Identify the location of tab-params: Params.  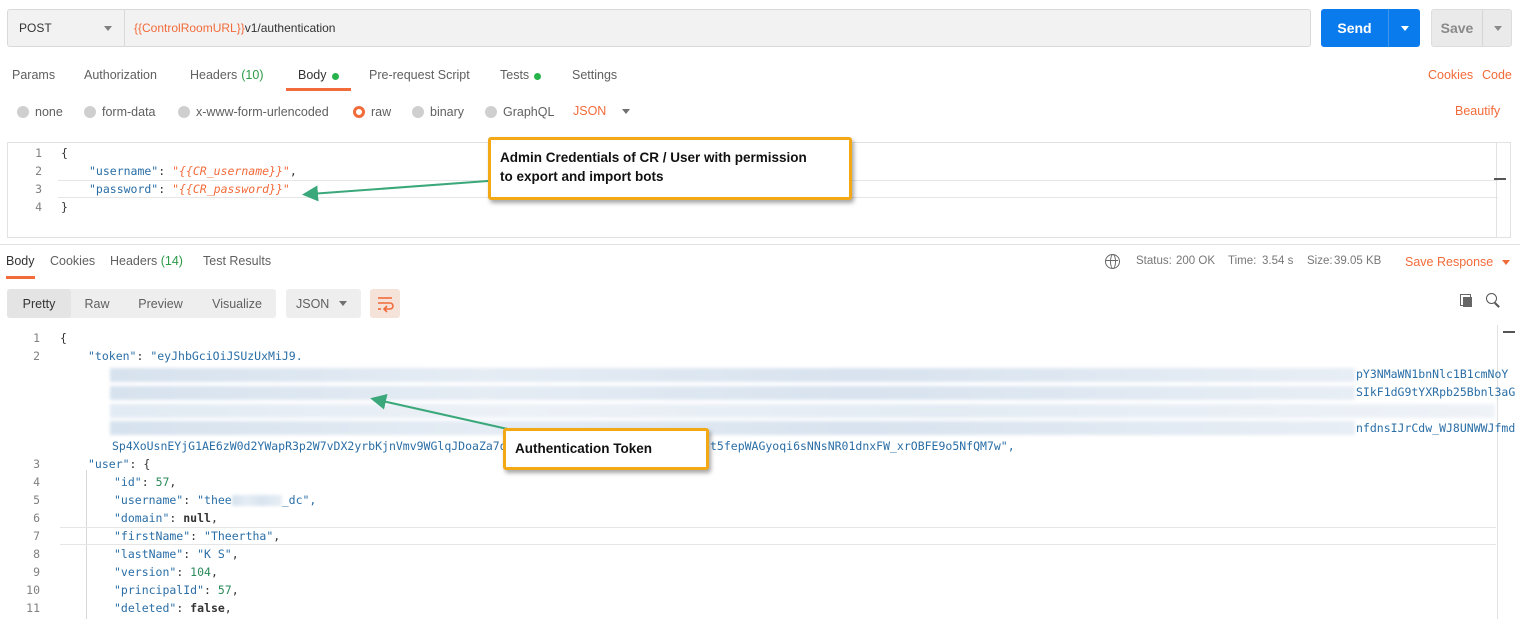
(33, 75).